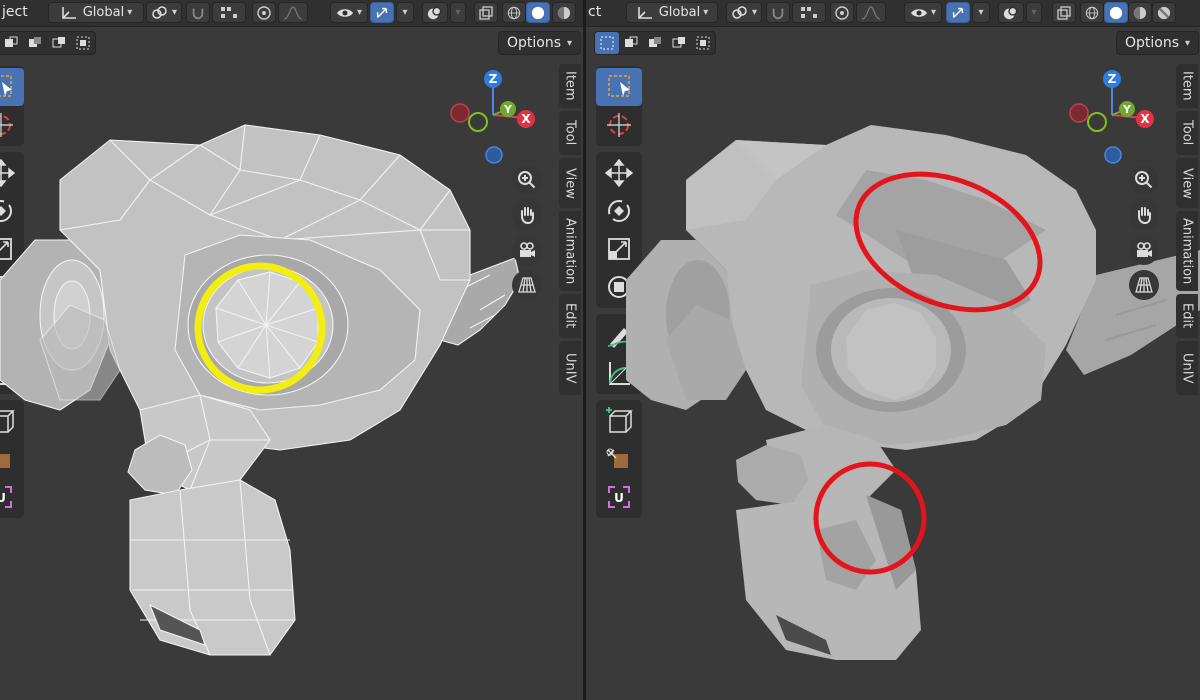 The image size is (1200, 700). What do you see at coordinates (1164, 12) in the screenshot?
I see `rendered-shading-button` at bounding box center [1164, 12].